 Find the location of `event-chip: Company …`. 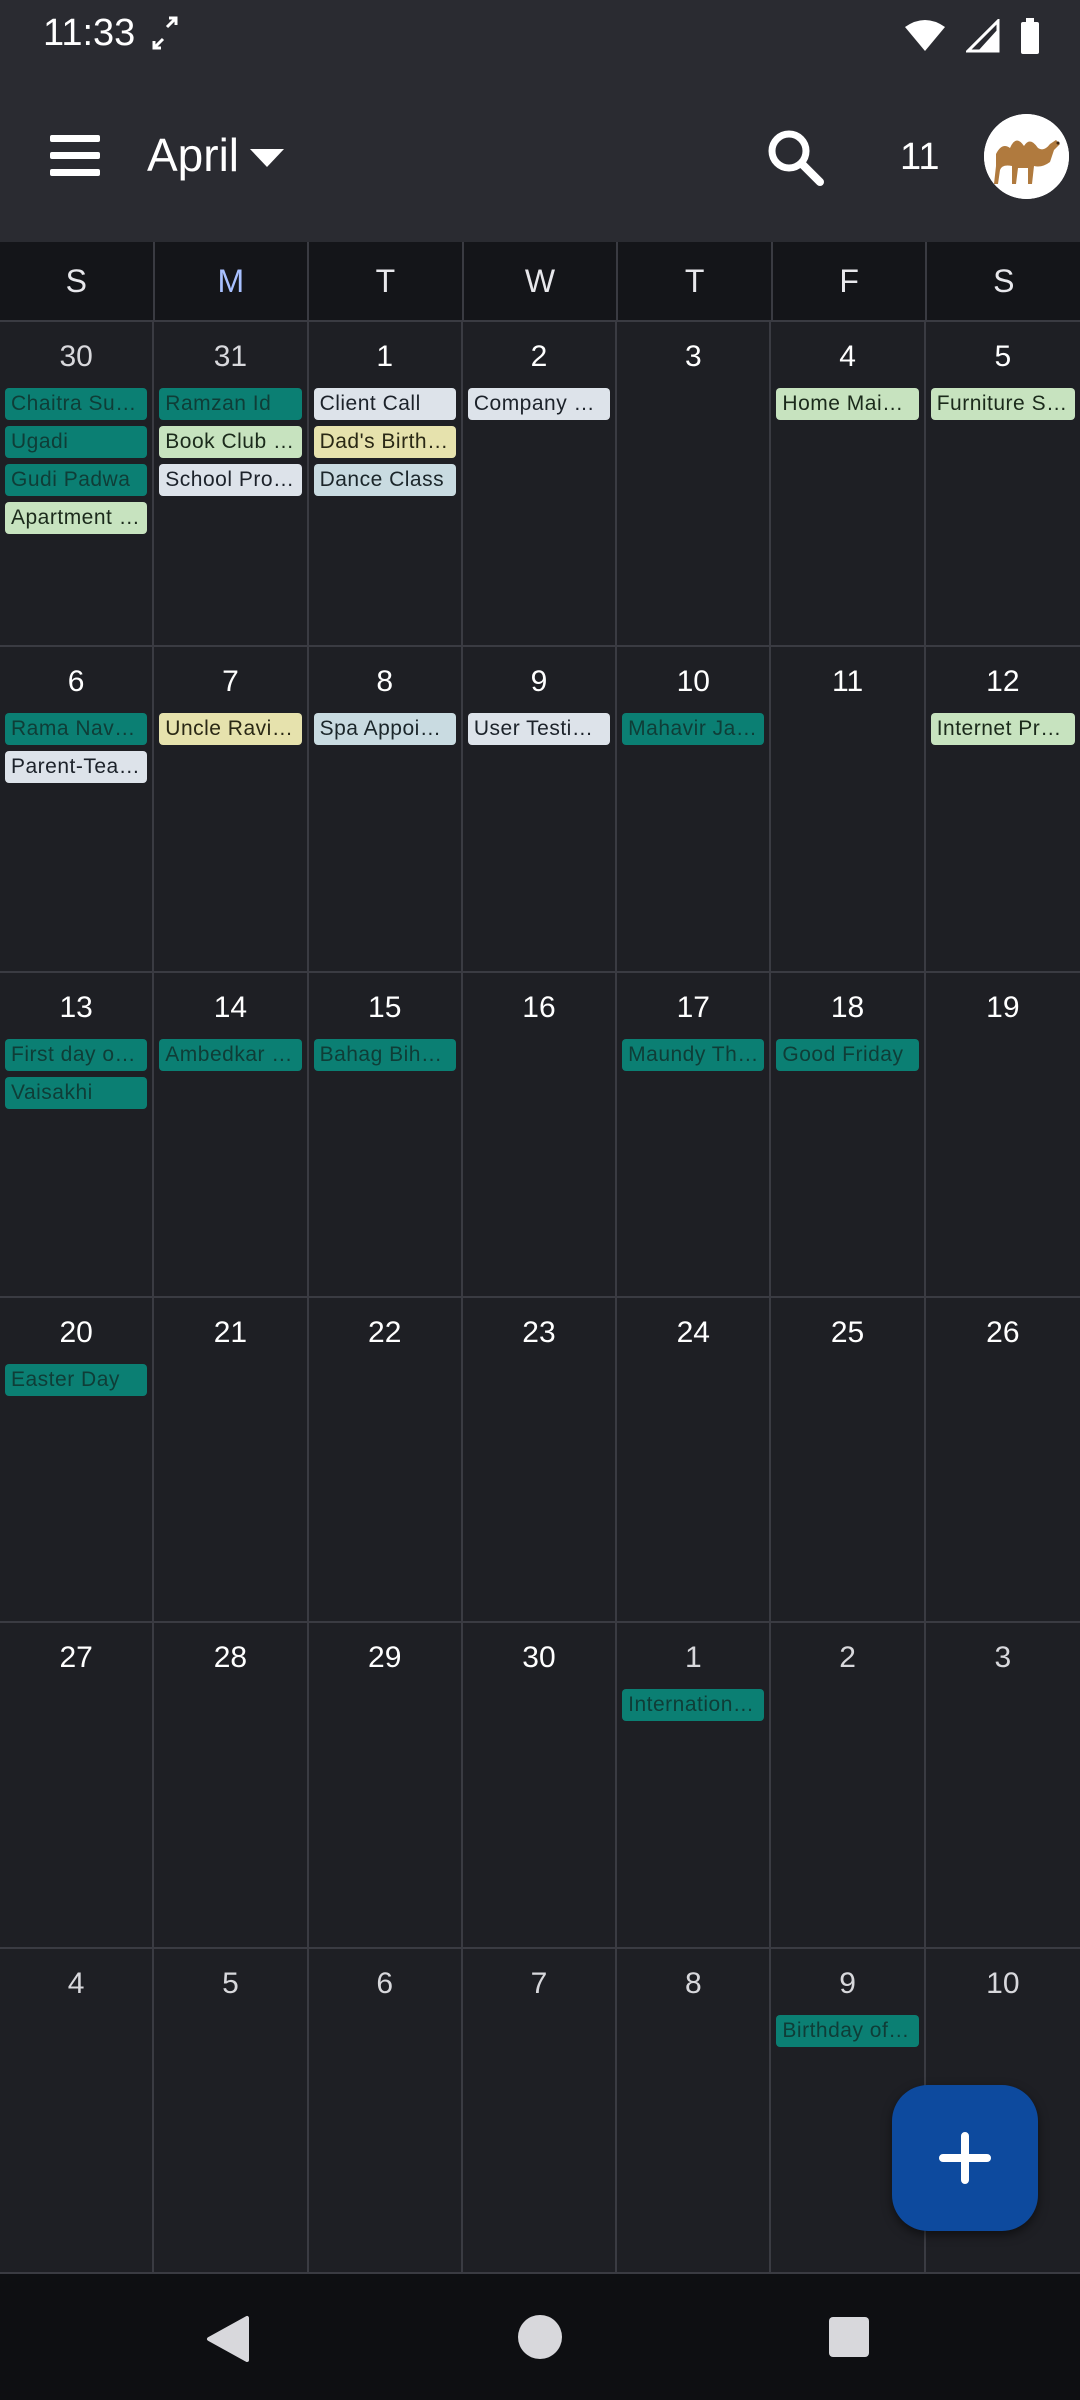

event-chip: Company … is located at coordinates (539, 404).